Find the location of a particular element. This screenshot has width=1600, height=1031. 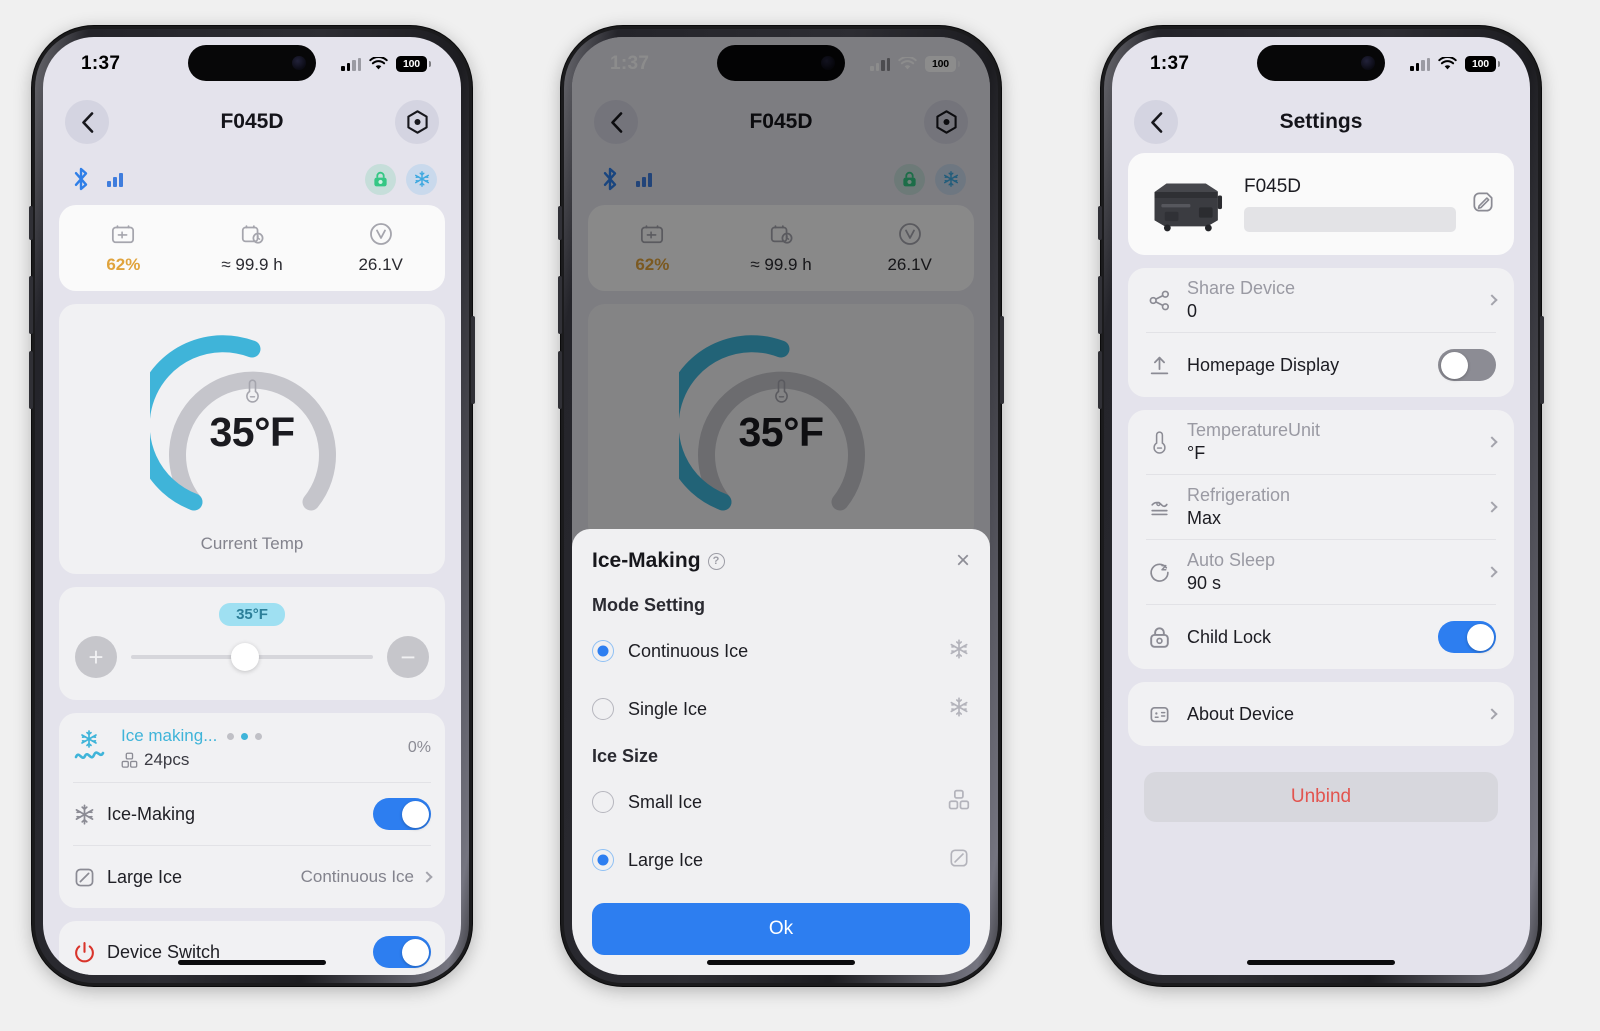

settings-group-3: About Device is located at coordinates (1321, 714).